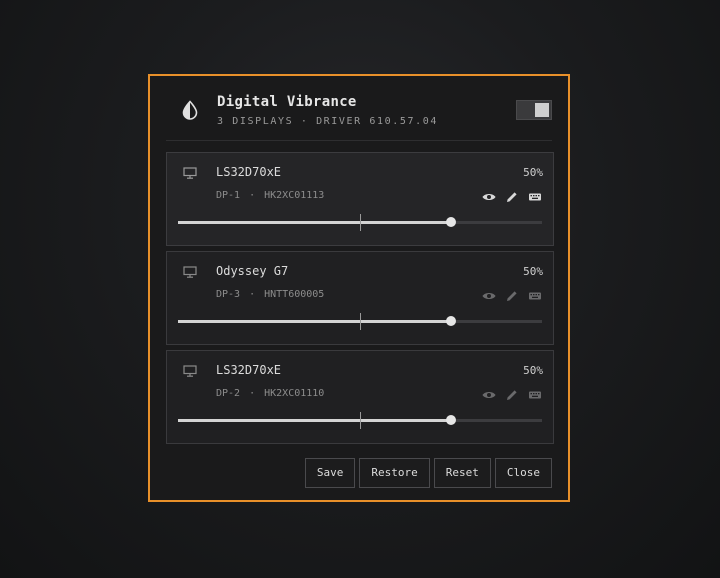 The image size is (720, 578). What do you see at coordinates (294, 294) in the screenshot?
I see `display-serial: HNTT600005` at bounding box center [294, 294].